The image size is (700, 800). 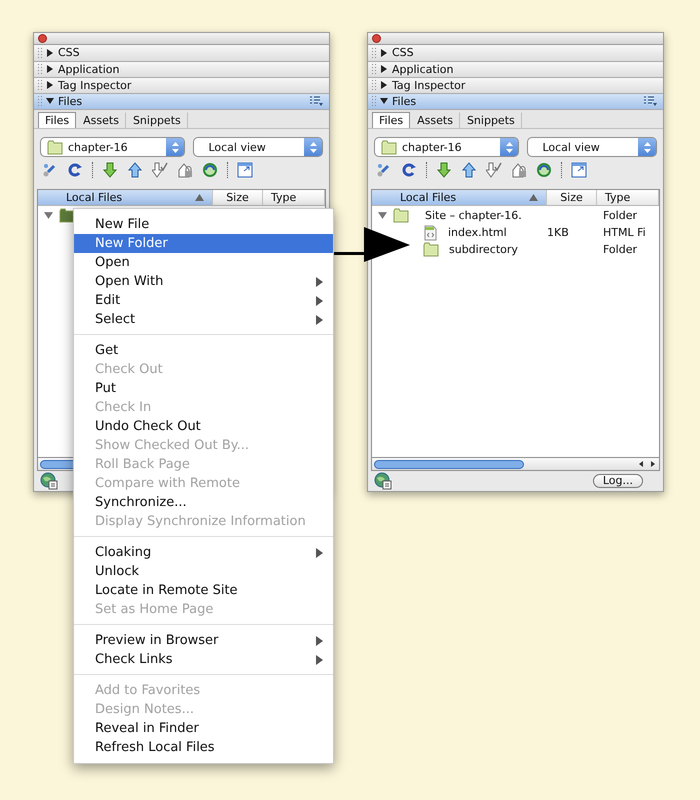 I want to click on file-size: 1KB, so click(x=558, y=232).